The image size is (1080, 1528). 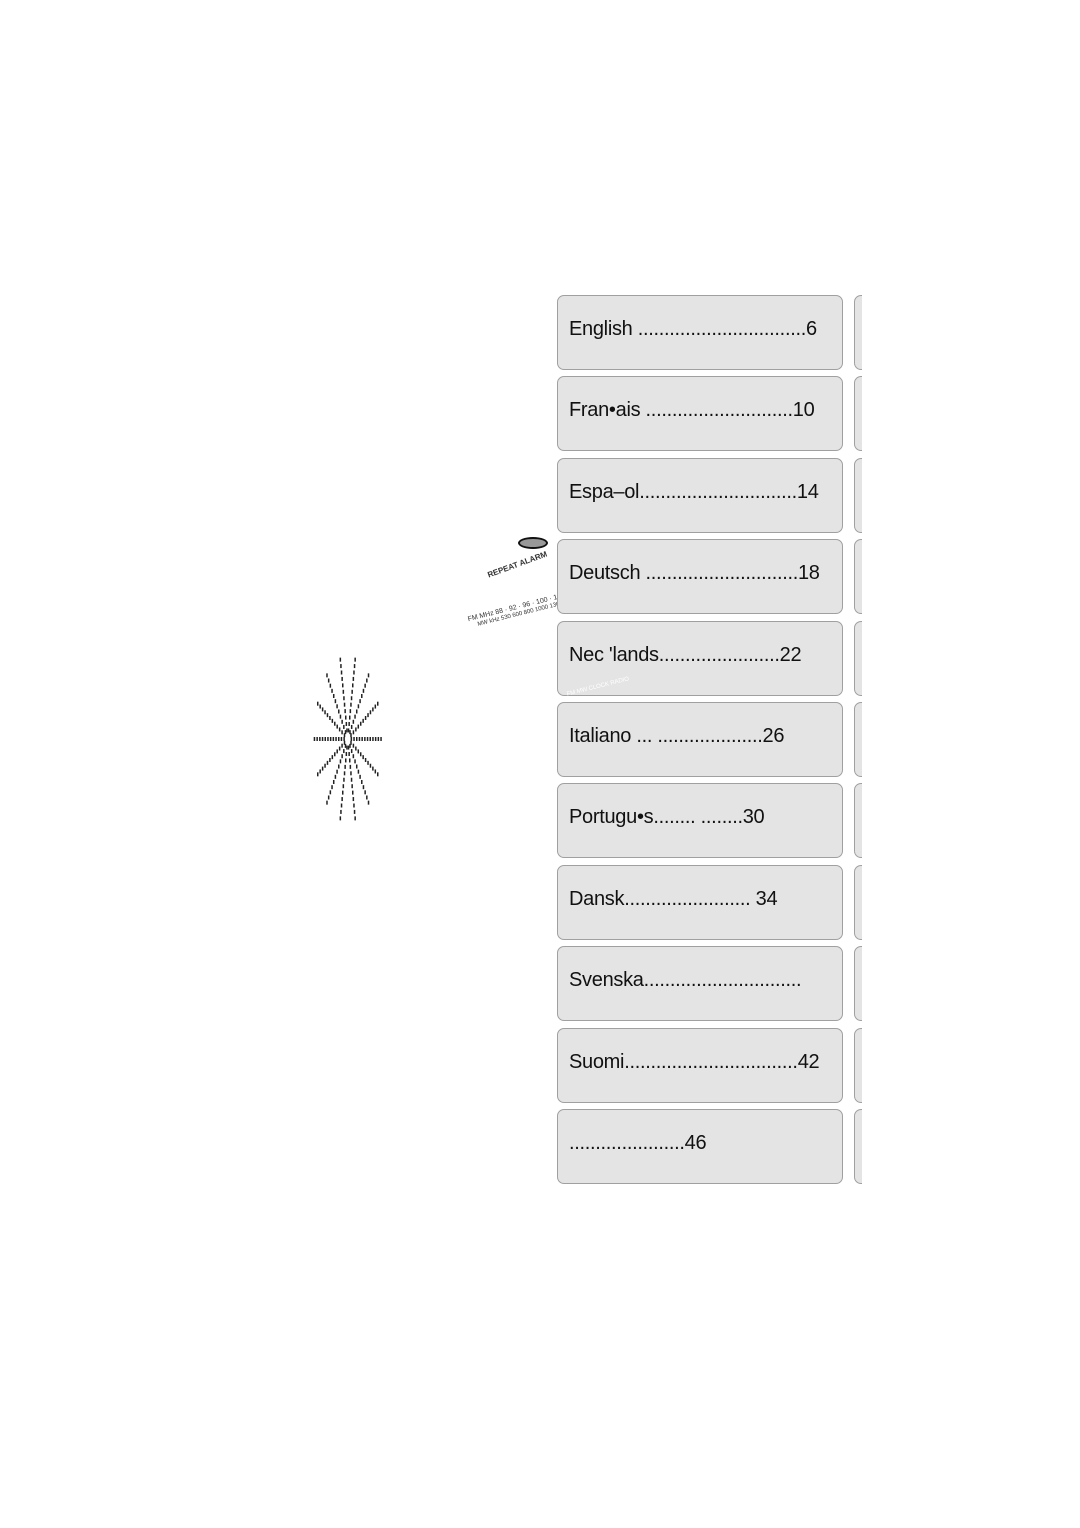 What do you see at coordinates (667, 817) in the screenshot?
I see `entry-text: Portugu•s........ ........30` at bounding box center [667, 817].